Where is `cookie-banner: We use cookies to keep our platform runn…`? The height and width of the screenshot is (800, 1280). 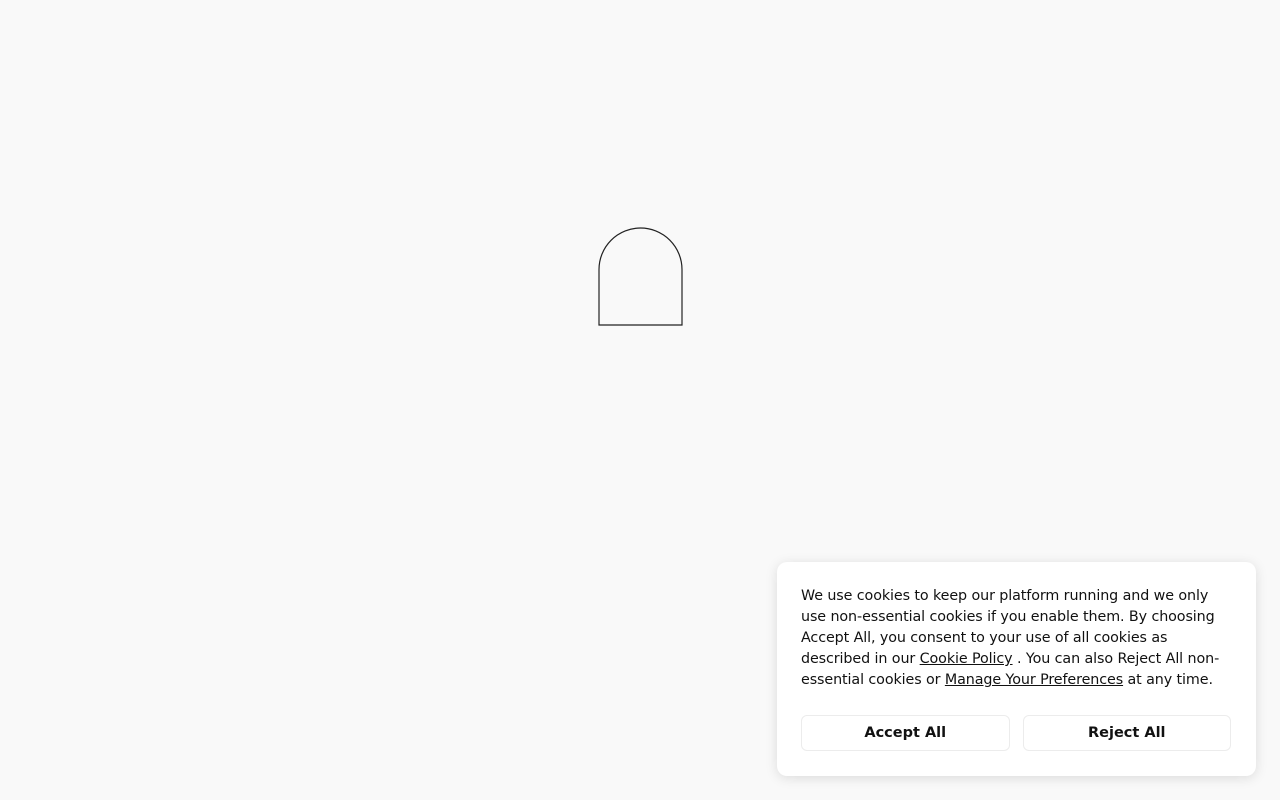
cookie-banner: We use cookies to keep our platform runn… is located at coordinates (1016, 669).